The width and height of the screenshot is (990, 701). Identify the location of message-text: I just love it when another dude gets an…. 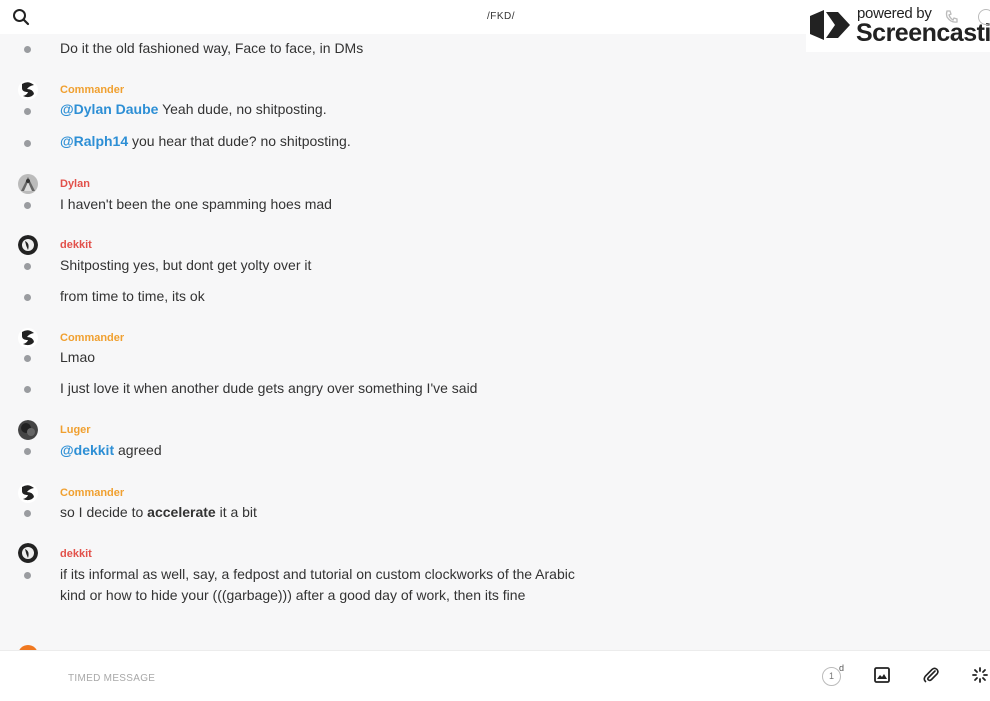
(269, 388).